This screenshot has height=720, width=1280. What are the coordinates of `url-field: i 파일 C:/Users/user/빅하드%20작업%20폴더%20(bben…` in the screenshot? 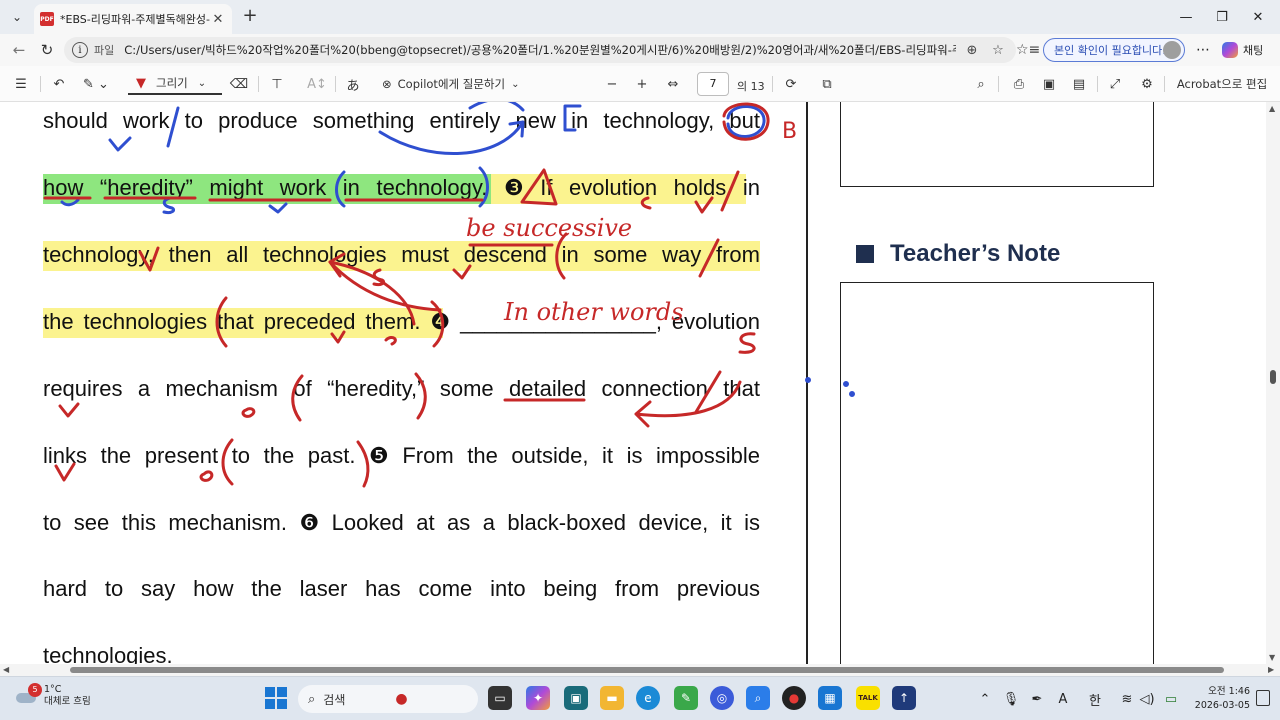 It's located at (540, 50).